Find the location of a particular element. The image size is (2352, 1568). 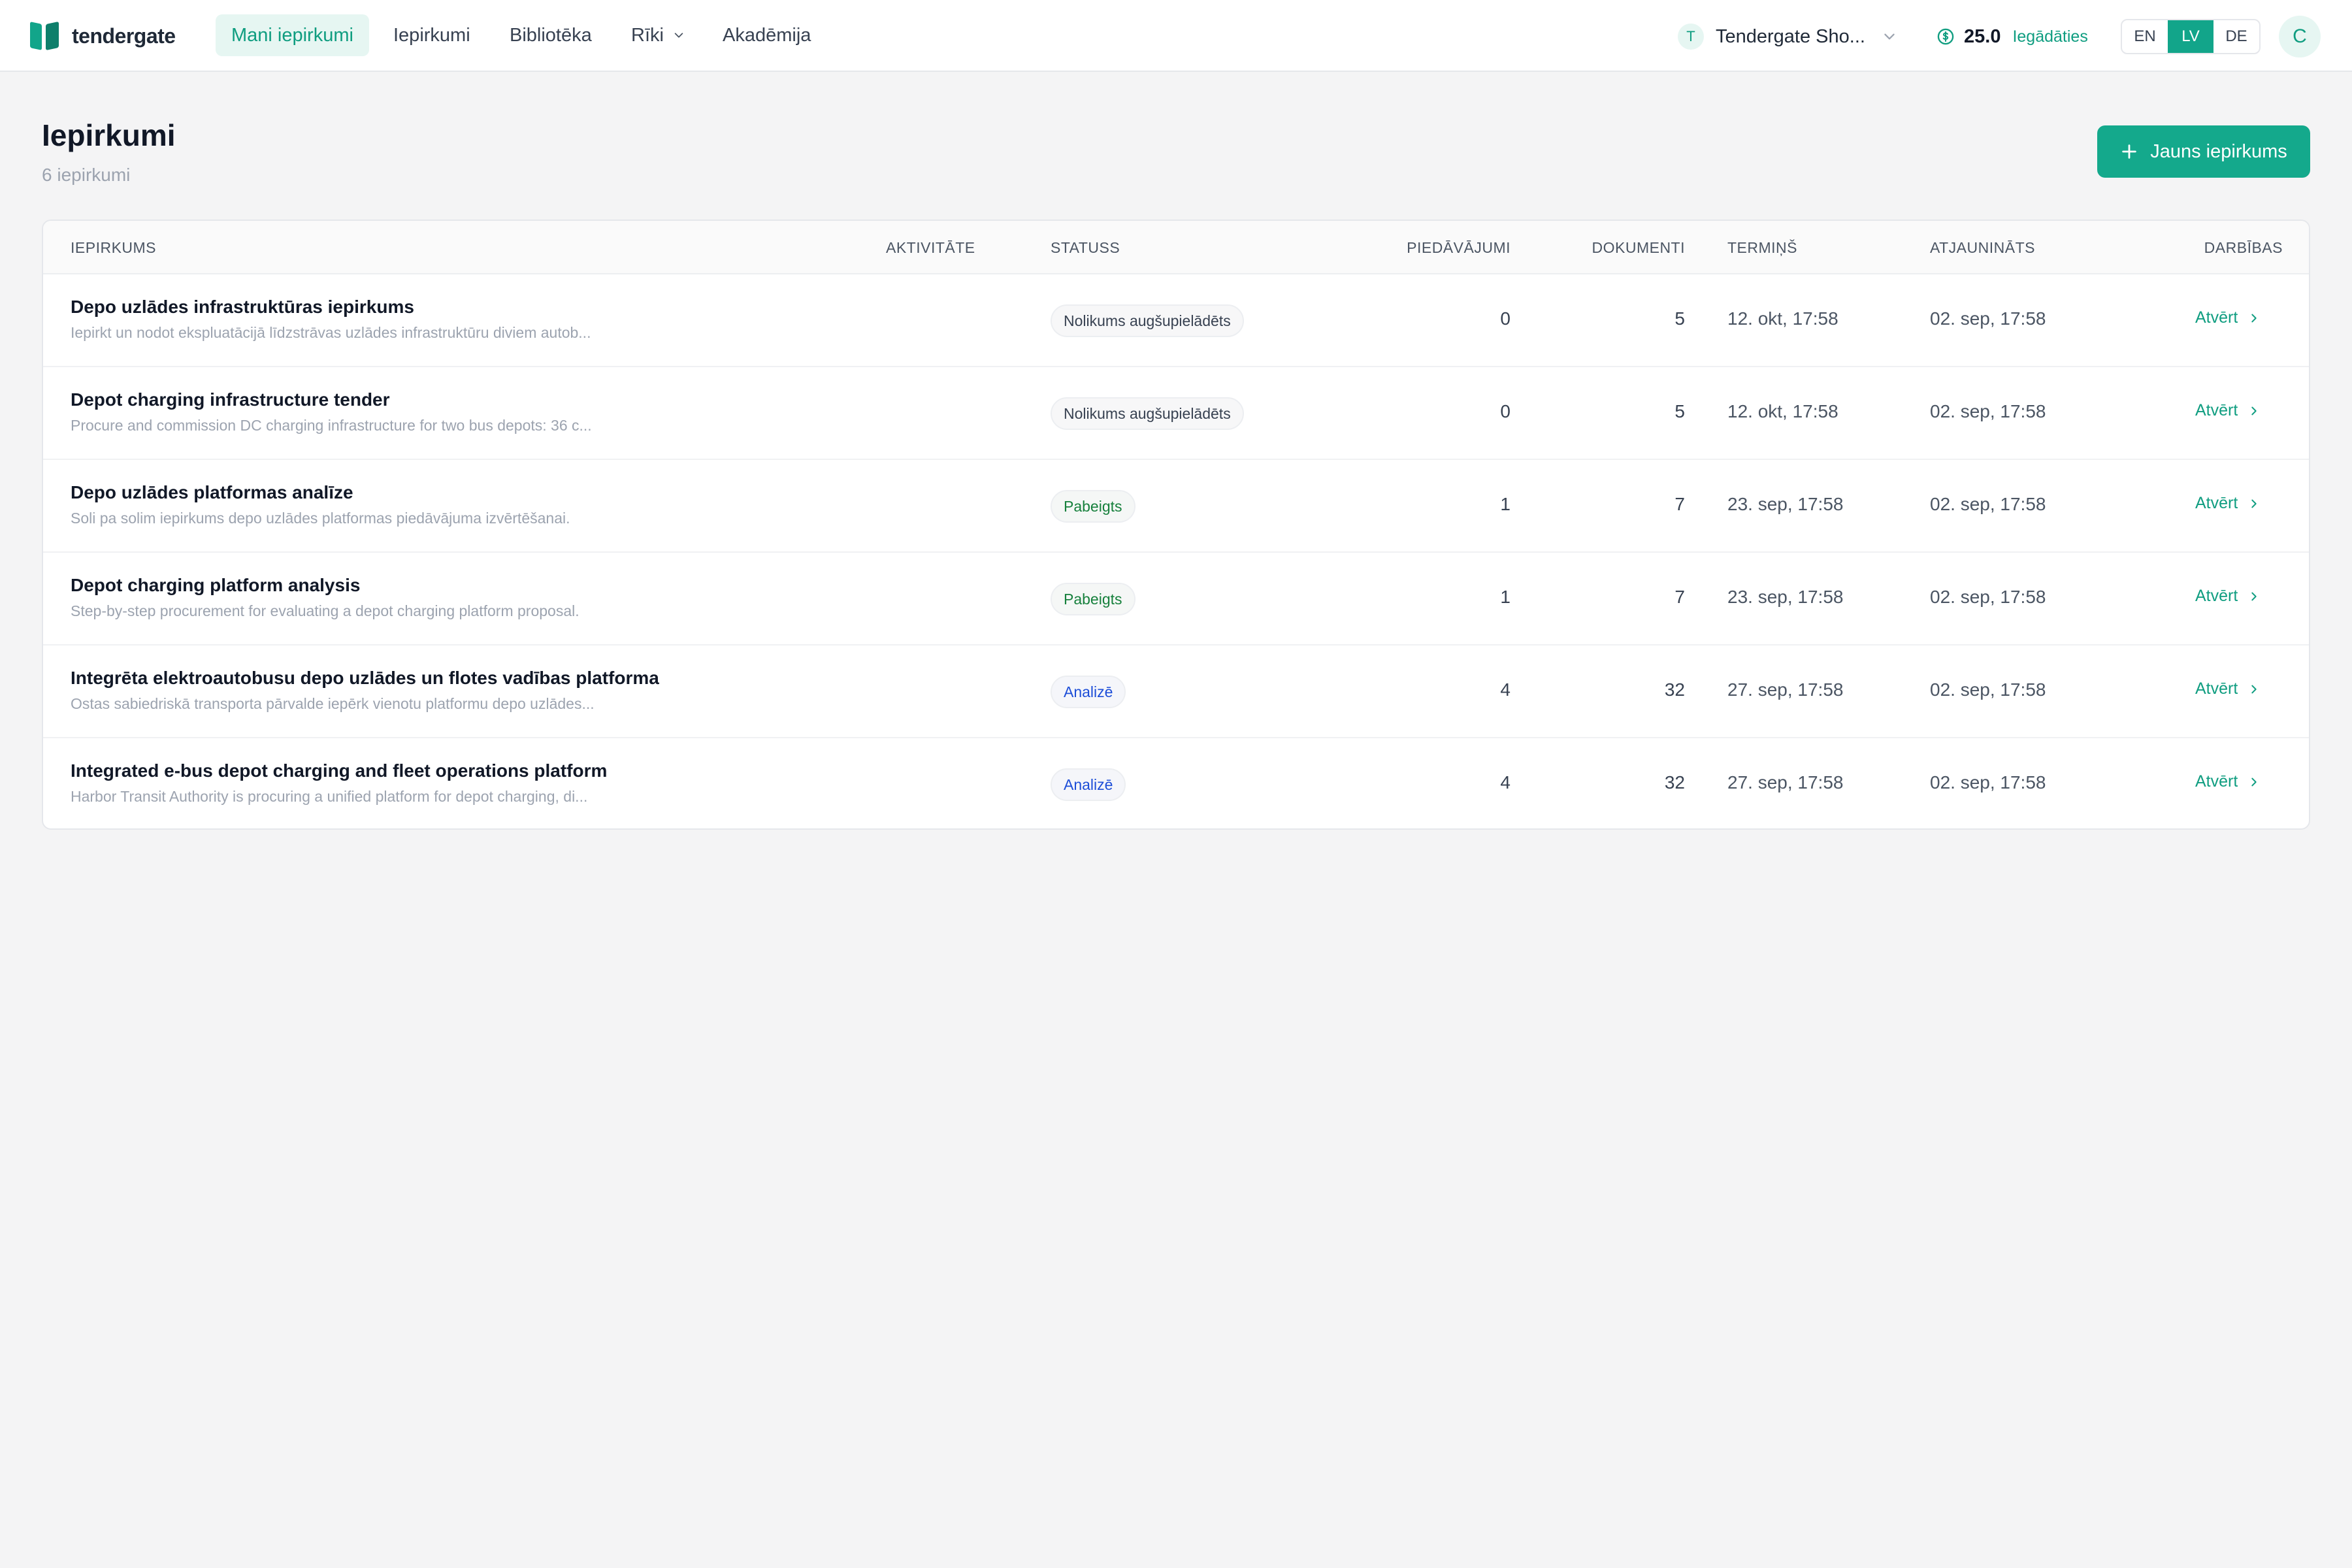

credits-balance: 25.0 Iegādāties is located at coordinates (2012, 36).